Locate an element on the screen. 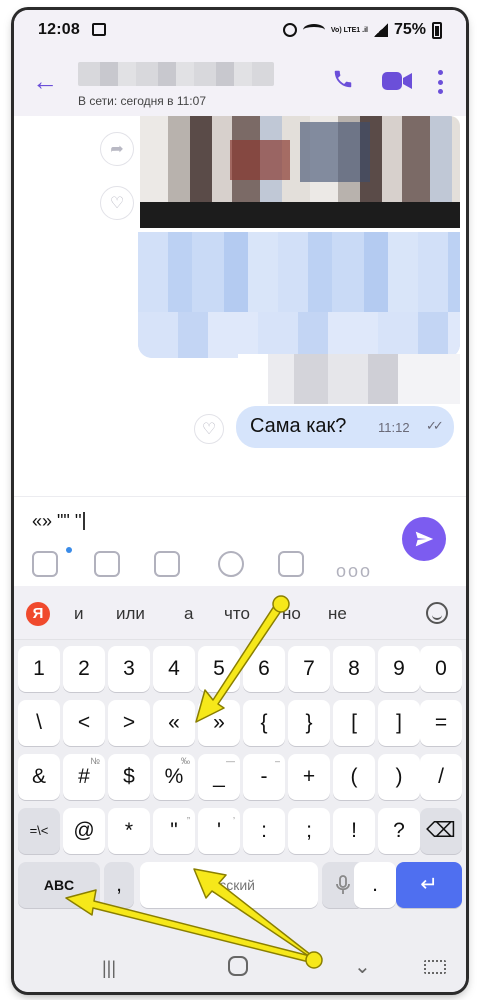 The image size is (478, 1000). chat-header: ← В сети: сегодня в 11:07 is located at coordinates (240, 83).